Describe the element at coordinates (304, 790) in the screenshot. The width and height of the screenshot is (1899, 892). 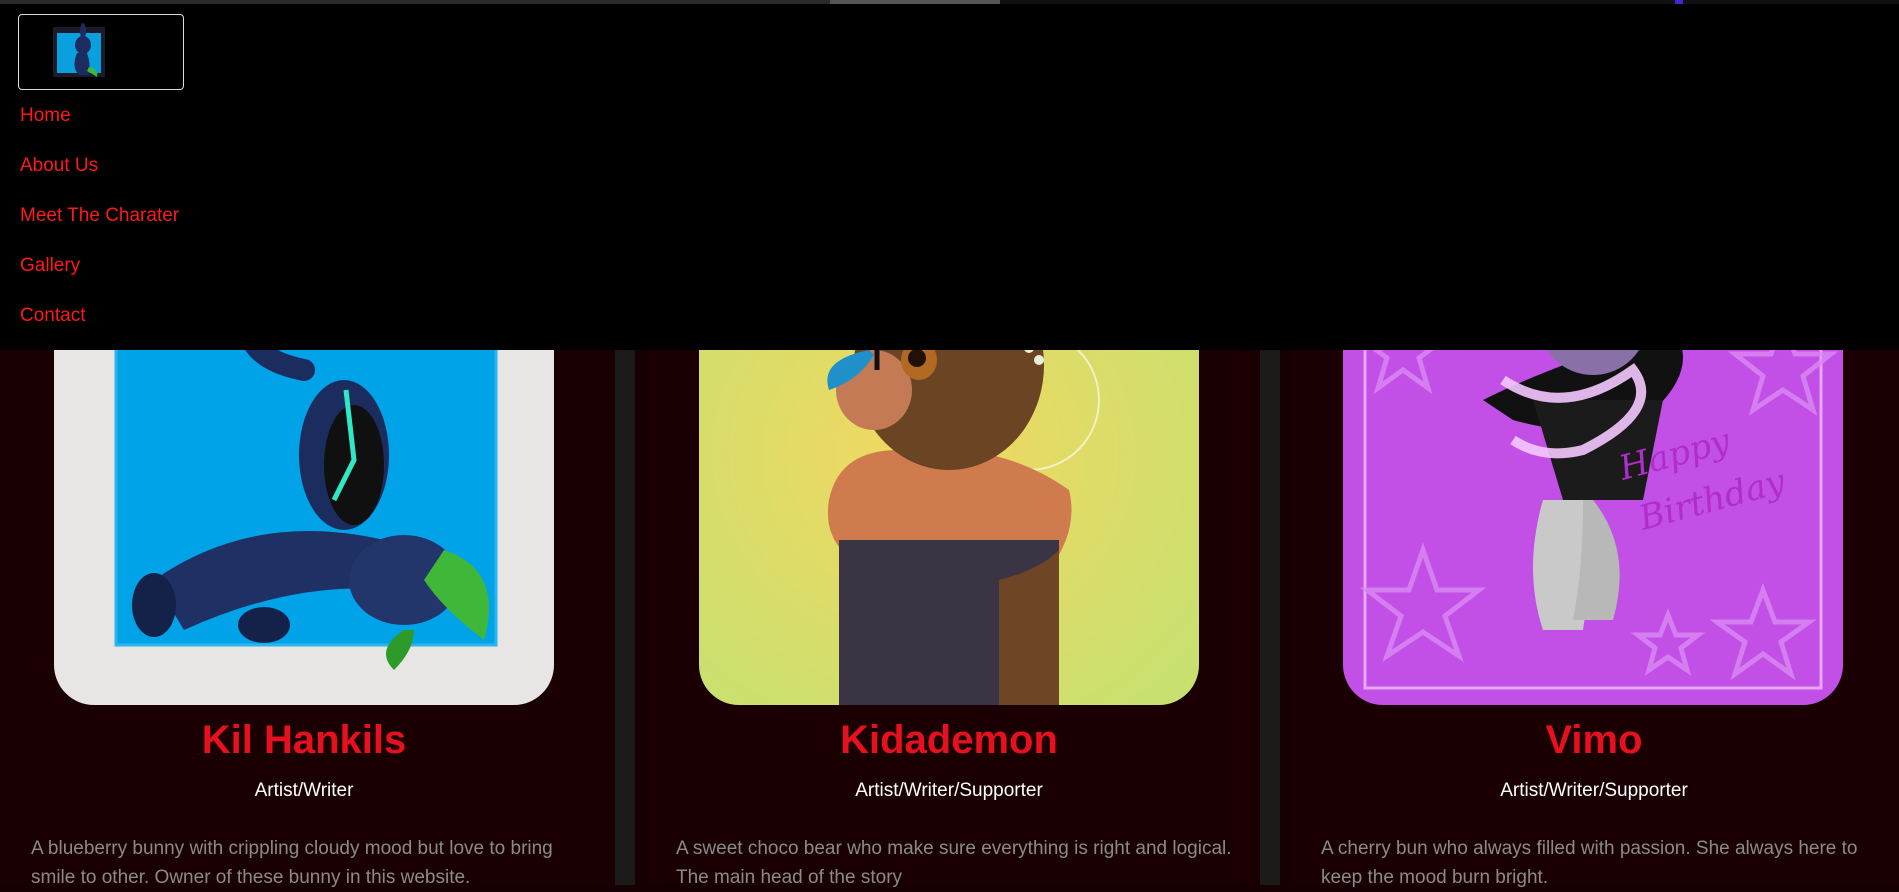
I see `card-role: Artist/Writer` at that location.